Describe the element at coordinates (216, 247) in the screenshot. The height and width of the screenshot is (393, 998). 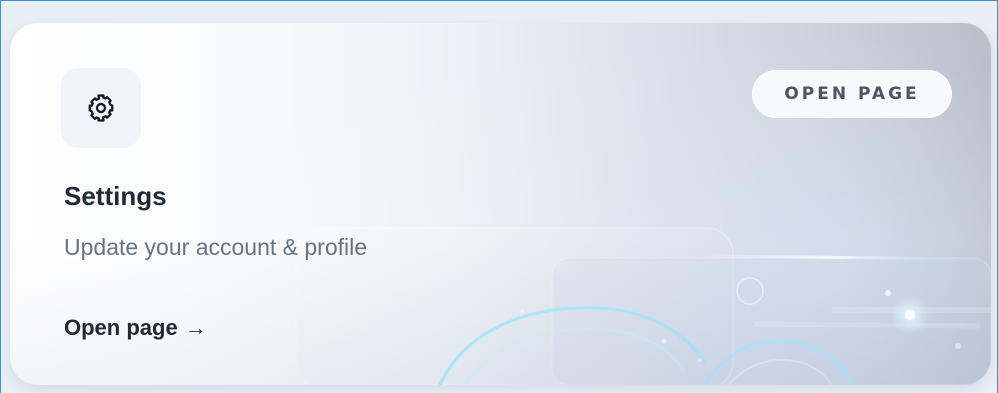
I see `card-subtitle: Update your account & profile` at that location.